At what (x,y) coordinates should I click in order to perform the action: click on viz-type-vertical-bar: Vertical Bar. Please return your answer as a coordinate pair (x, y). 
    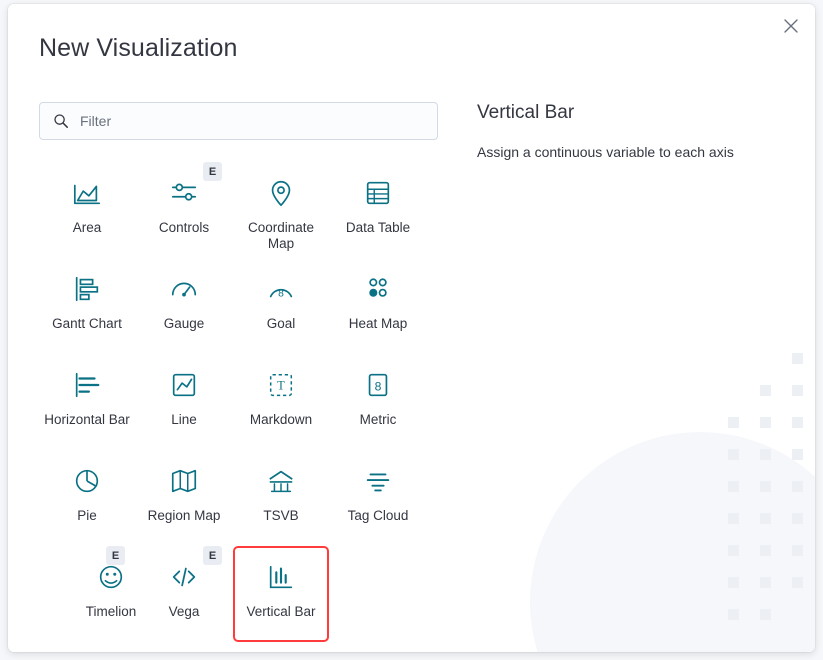
    Looking at the image, I should click on (281, 594).